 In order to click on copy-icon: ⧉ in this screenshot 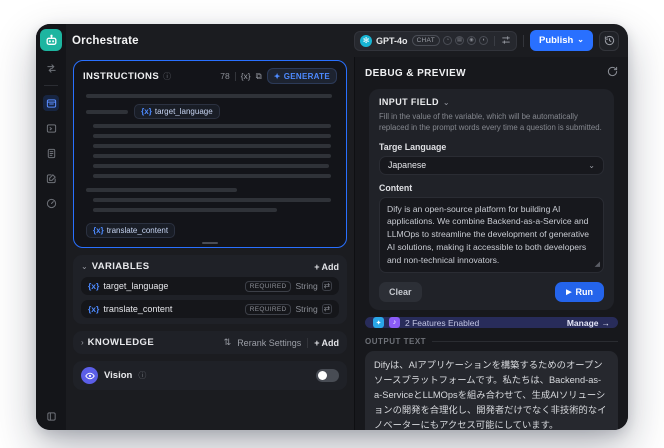, I will do `click(259, 76)`.